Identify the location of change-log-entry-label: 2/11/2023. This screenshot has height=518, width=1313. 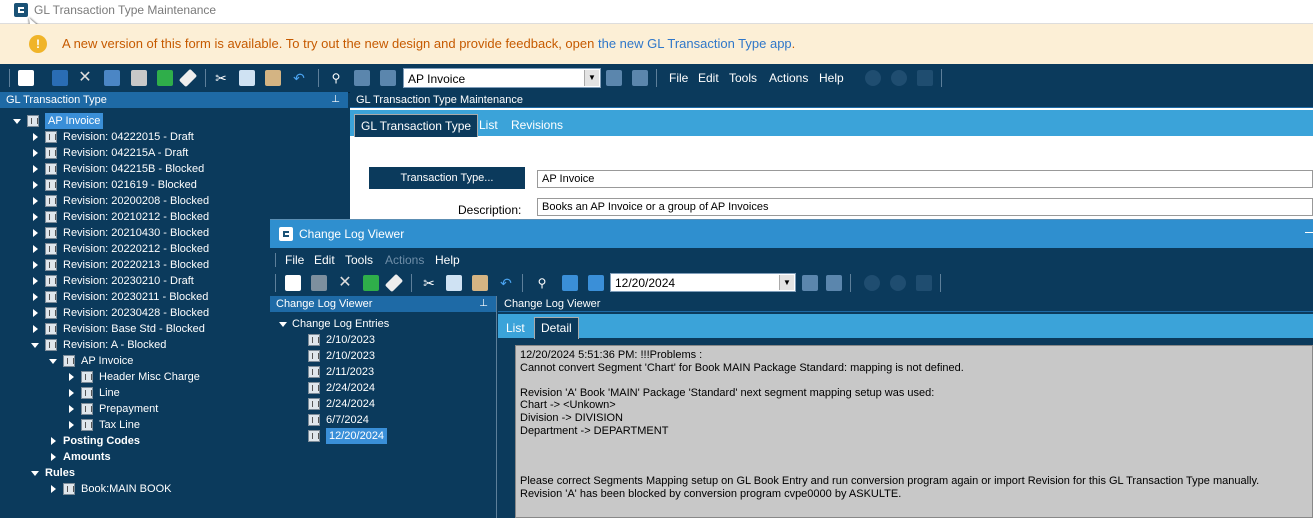
(350, 372).